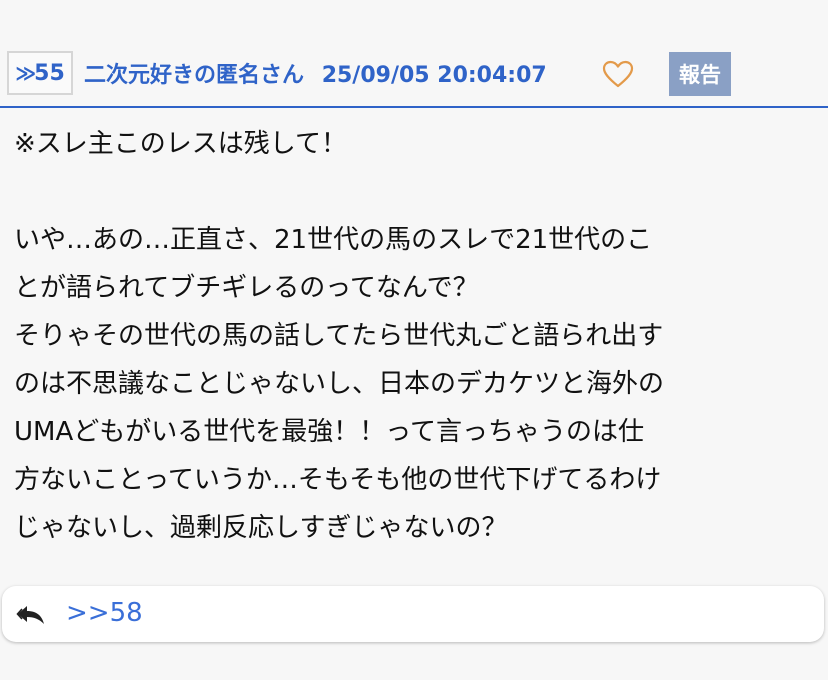 The width and height of the screenshot is (828, 680). What do you see at coordinates (261, 528) in the screenshot?
I see `body-line: じゃないし、過剰反応しすぎじゃないの？` at bounding box center [261, 528].